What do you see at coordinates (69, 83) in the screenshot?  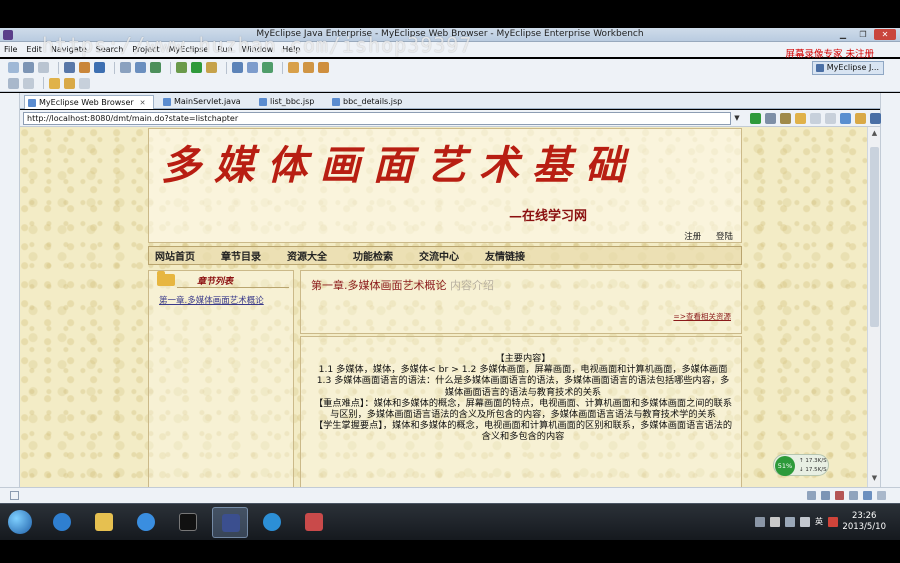 I see `forward-arrow-icon` at bounding box center [69, 83].